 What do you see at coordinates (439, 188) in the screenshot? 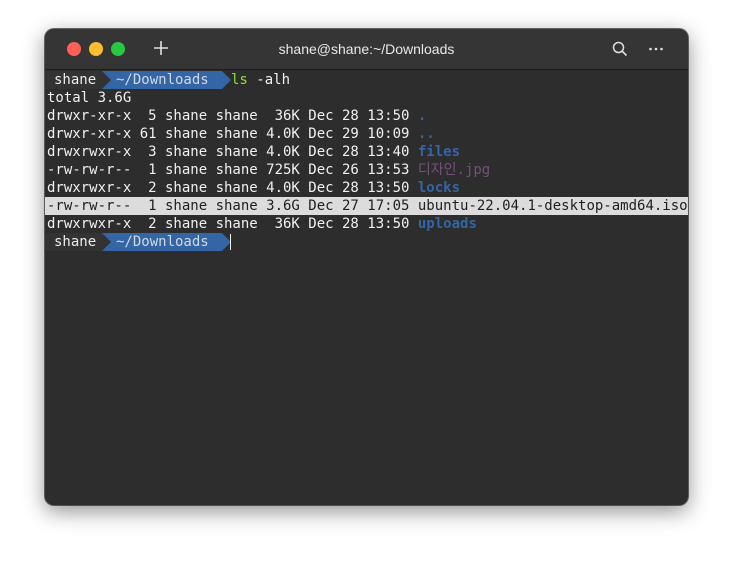
I see `row-name: locks` at bounding box center [439, 188].